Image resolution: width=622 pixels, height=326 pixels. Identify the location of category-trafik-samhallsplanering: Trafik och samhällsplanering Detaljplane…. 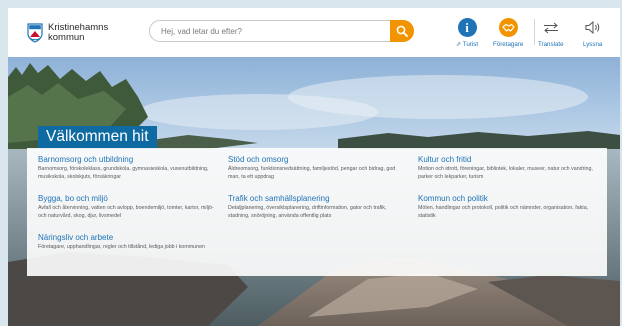
(318, 207).